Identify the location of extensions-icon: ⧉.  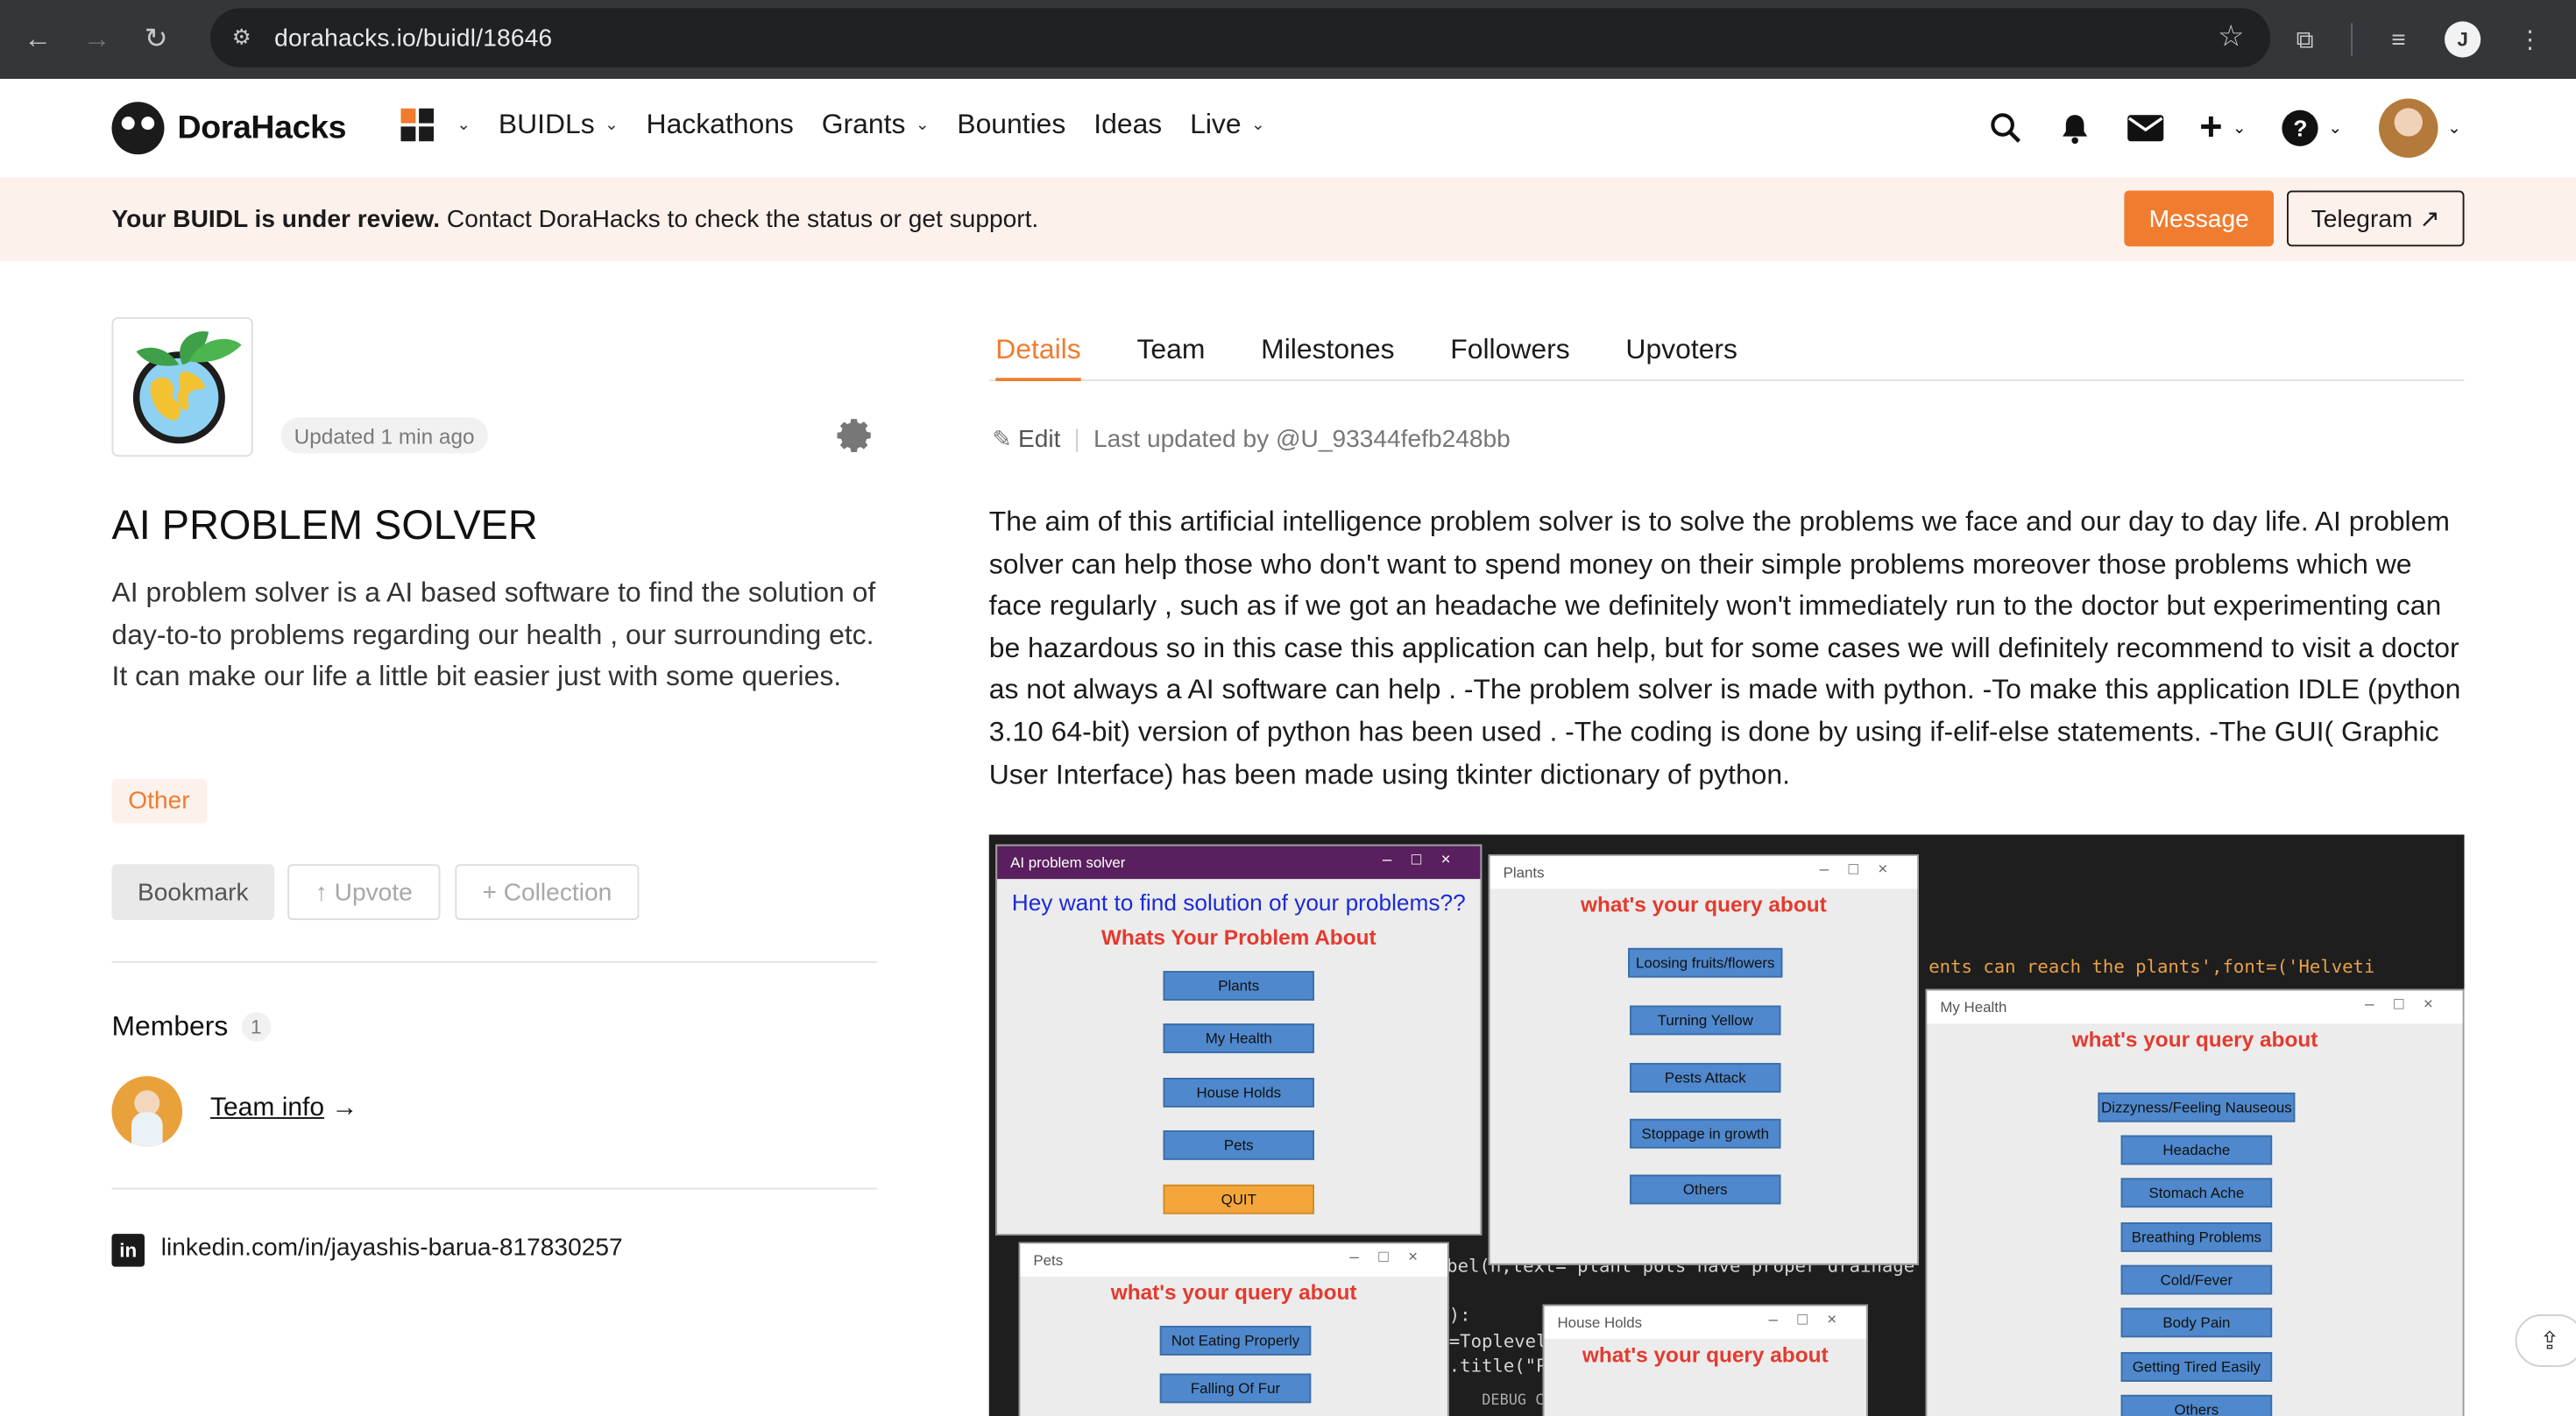
(2305, 40).